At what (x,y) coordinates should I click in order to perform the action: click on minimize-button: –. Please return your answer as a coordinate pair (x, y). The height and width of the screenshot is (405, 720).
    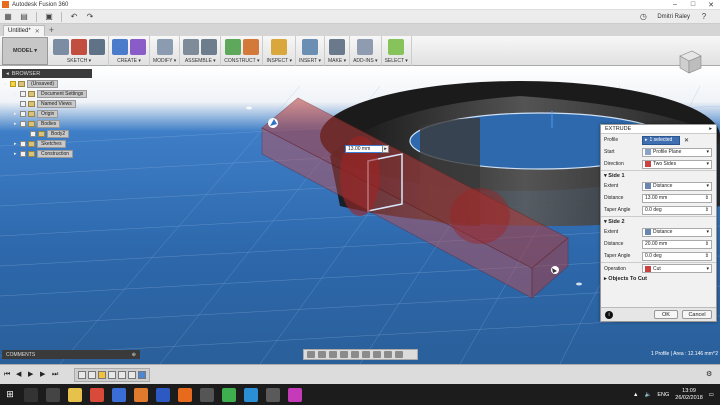
    Looking at the image, I should click on (675, 4).